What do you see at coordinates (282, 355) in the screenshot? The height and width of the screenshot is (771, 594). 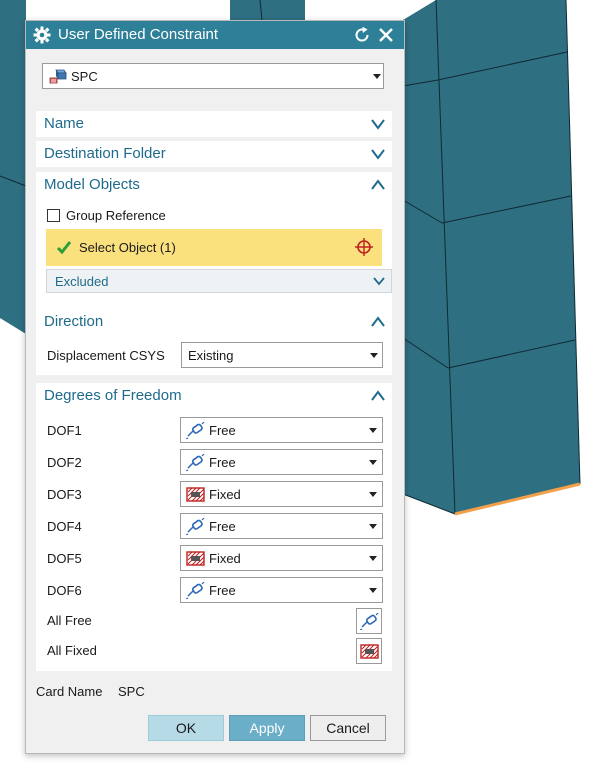 I see `displacement-csys-dropdown: Existing` at bounding box center [282, 355].